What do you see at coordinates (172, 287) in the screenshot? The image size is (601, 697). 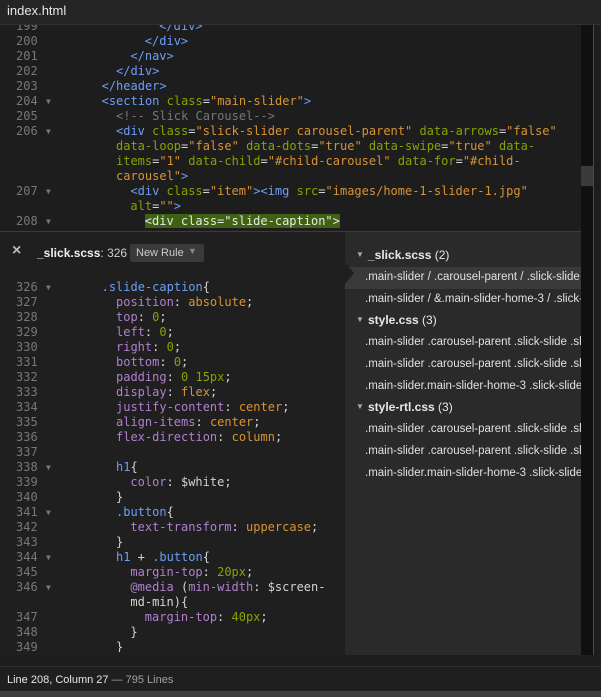 I see `code-line: 326 ▼ .slide-caption{` at bounding box center [172, 287].